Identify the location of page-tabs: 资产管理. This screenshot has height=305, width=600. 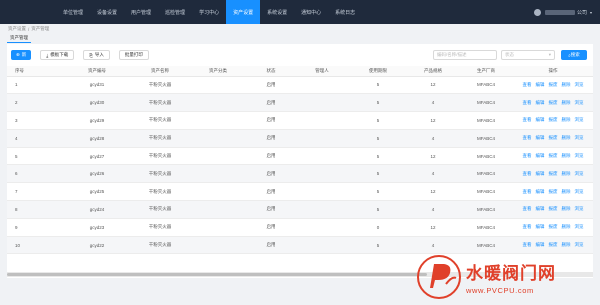
(300, 38).